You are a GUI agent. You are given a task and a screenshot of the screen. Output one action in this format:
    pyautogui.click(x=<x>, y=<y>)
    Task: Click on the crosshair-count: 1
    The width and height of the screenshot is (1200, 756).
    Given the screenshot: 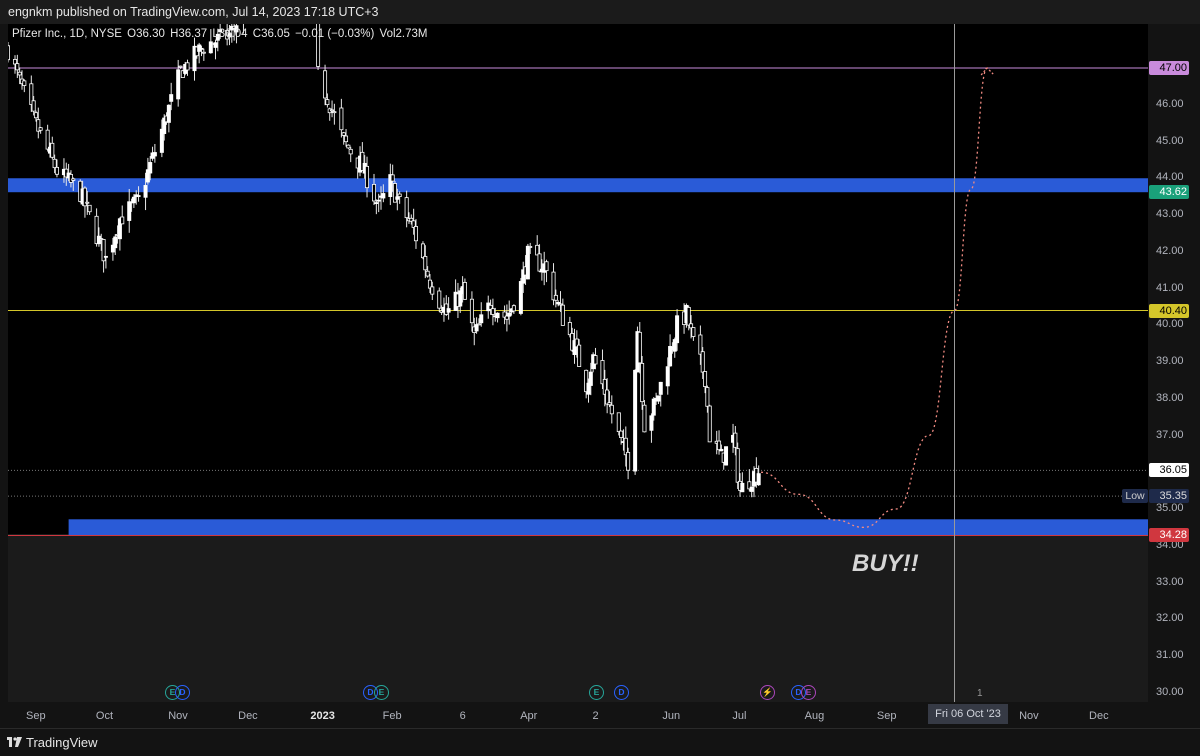 What is the action you would take?
    pyautogui.click(x=980, y=693)
    